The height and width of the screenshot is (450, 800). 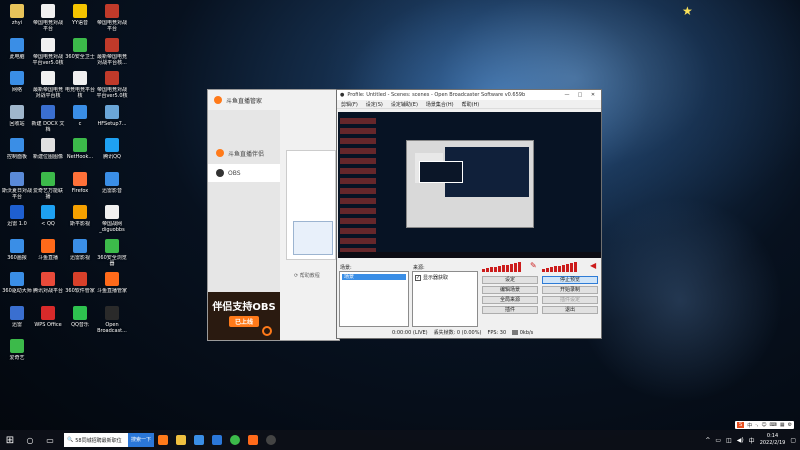 I want to click on clock: 0:14 2022/2/19, so click(x=773, y=440).